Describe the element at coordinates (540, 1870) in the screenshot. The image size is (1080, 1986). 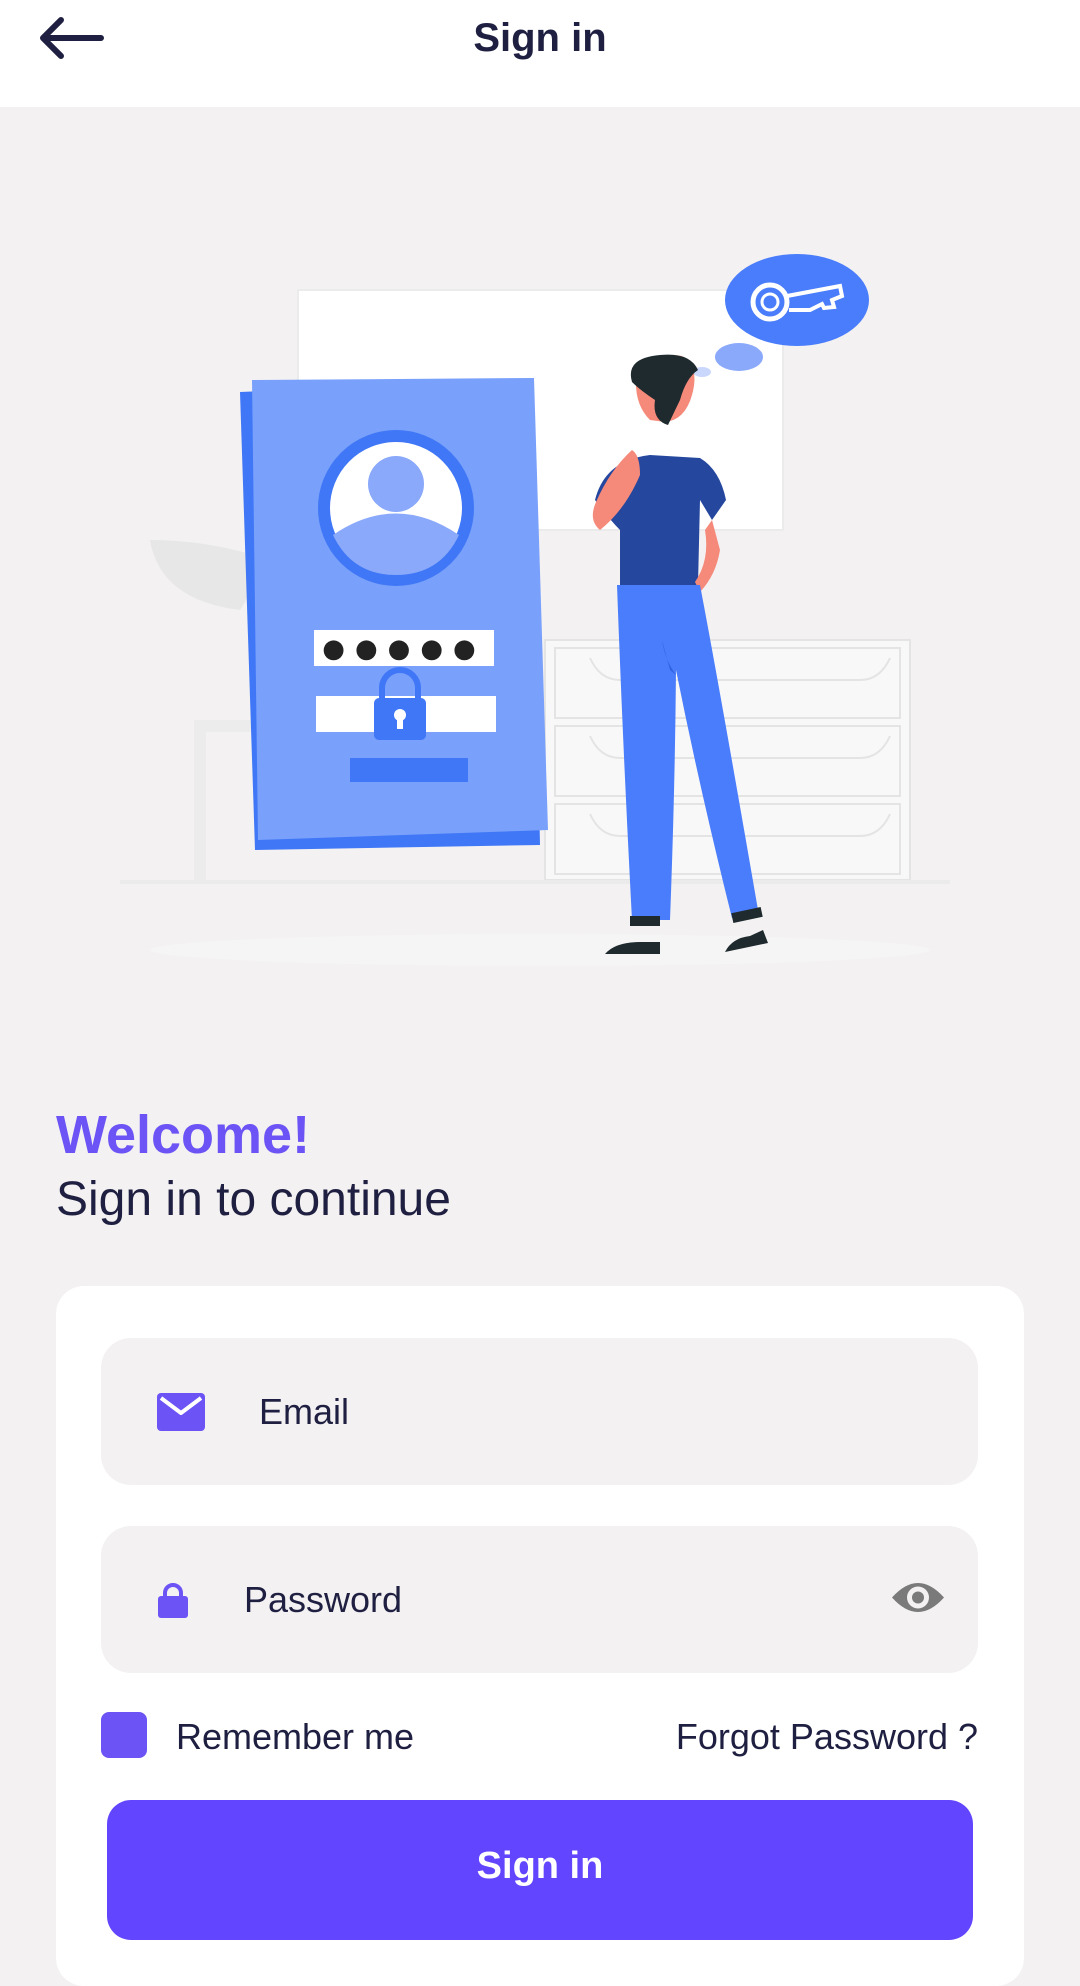
I see `sign-in-button: Sign in` at that location.